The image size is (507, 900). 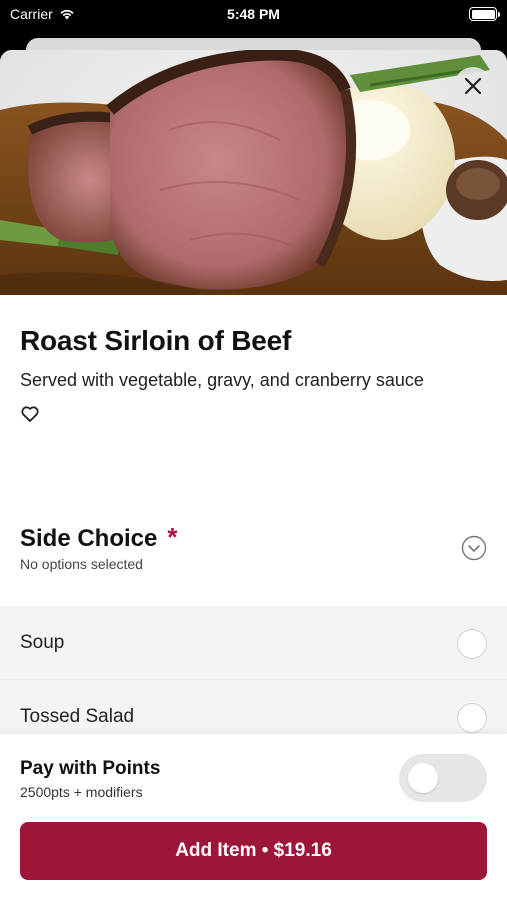 I want to click on status-bar: Carrier 5:48 PM, so click(x=253, y=15).